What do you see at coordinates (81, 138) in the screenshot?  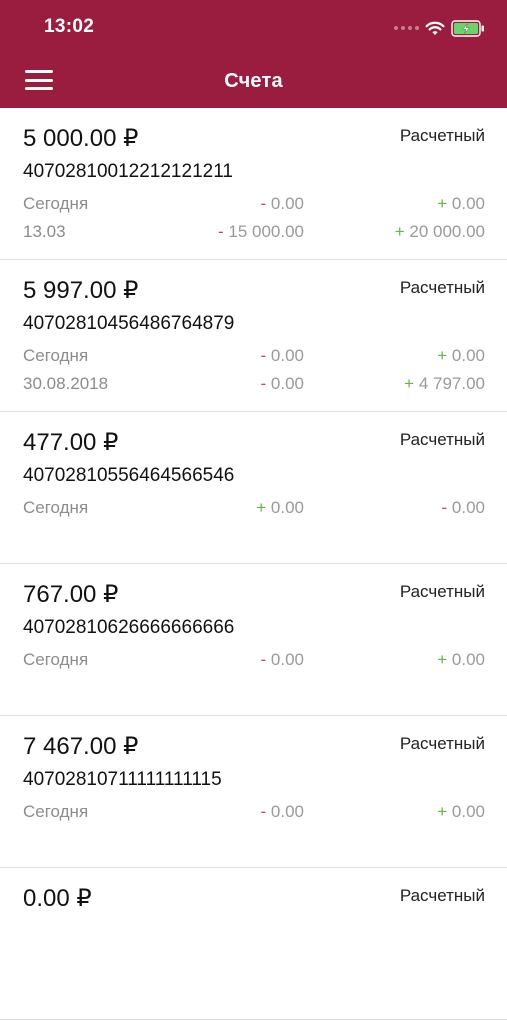 I see `account-balance: 5 000.00 ₽` at bounding box center [81, 138].